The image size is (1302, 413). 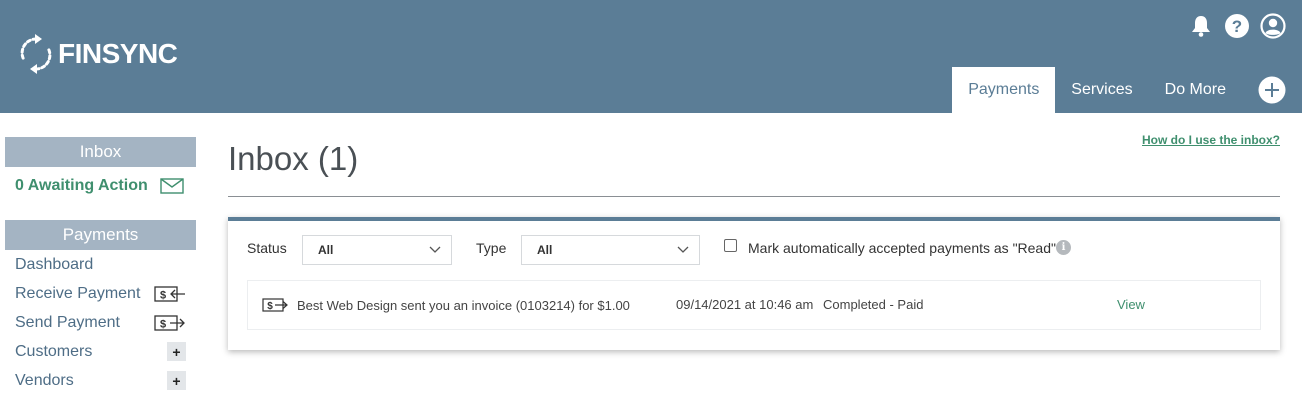 What do you see at coordinates (81, 185) in the screenshot?
I see `awaiting-action-label: 0 Awaiting Action` at bounding box center [81, 185].